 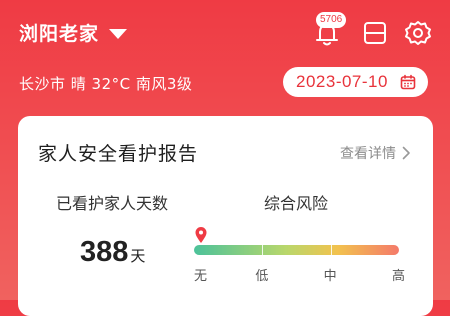 I want to click on settings-button, so click(x=418, y=33).